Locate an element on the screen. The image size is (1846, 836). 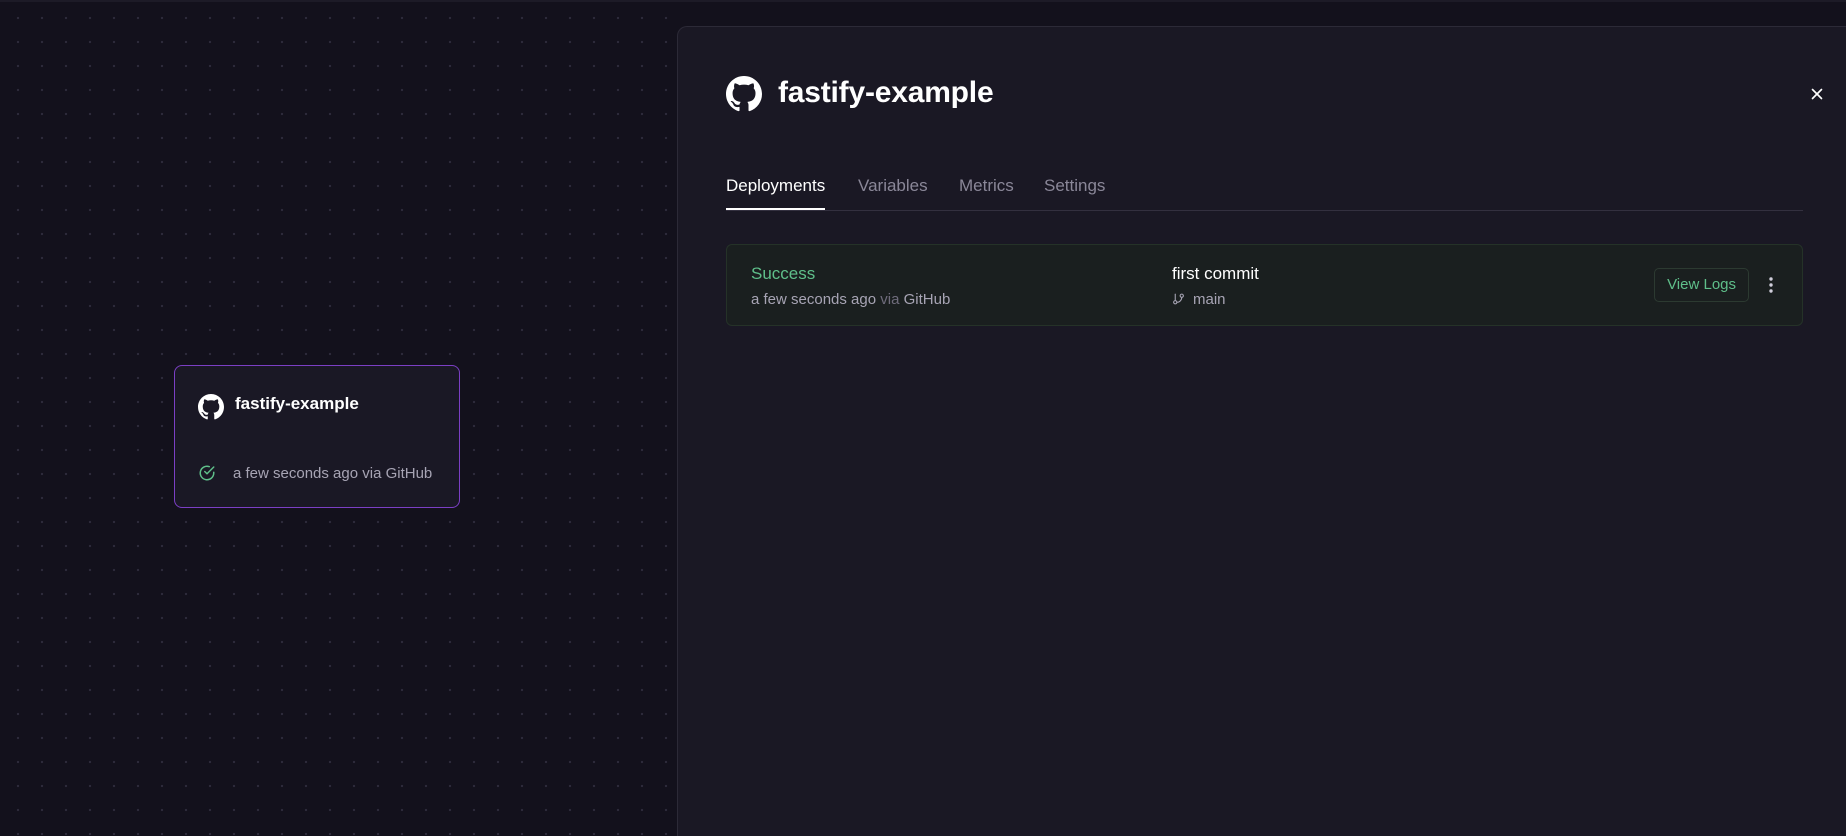
service-node-title: fastify-example is located at coordinates (297, 403).